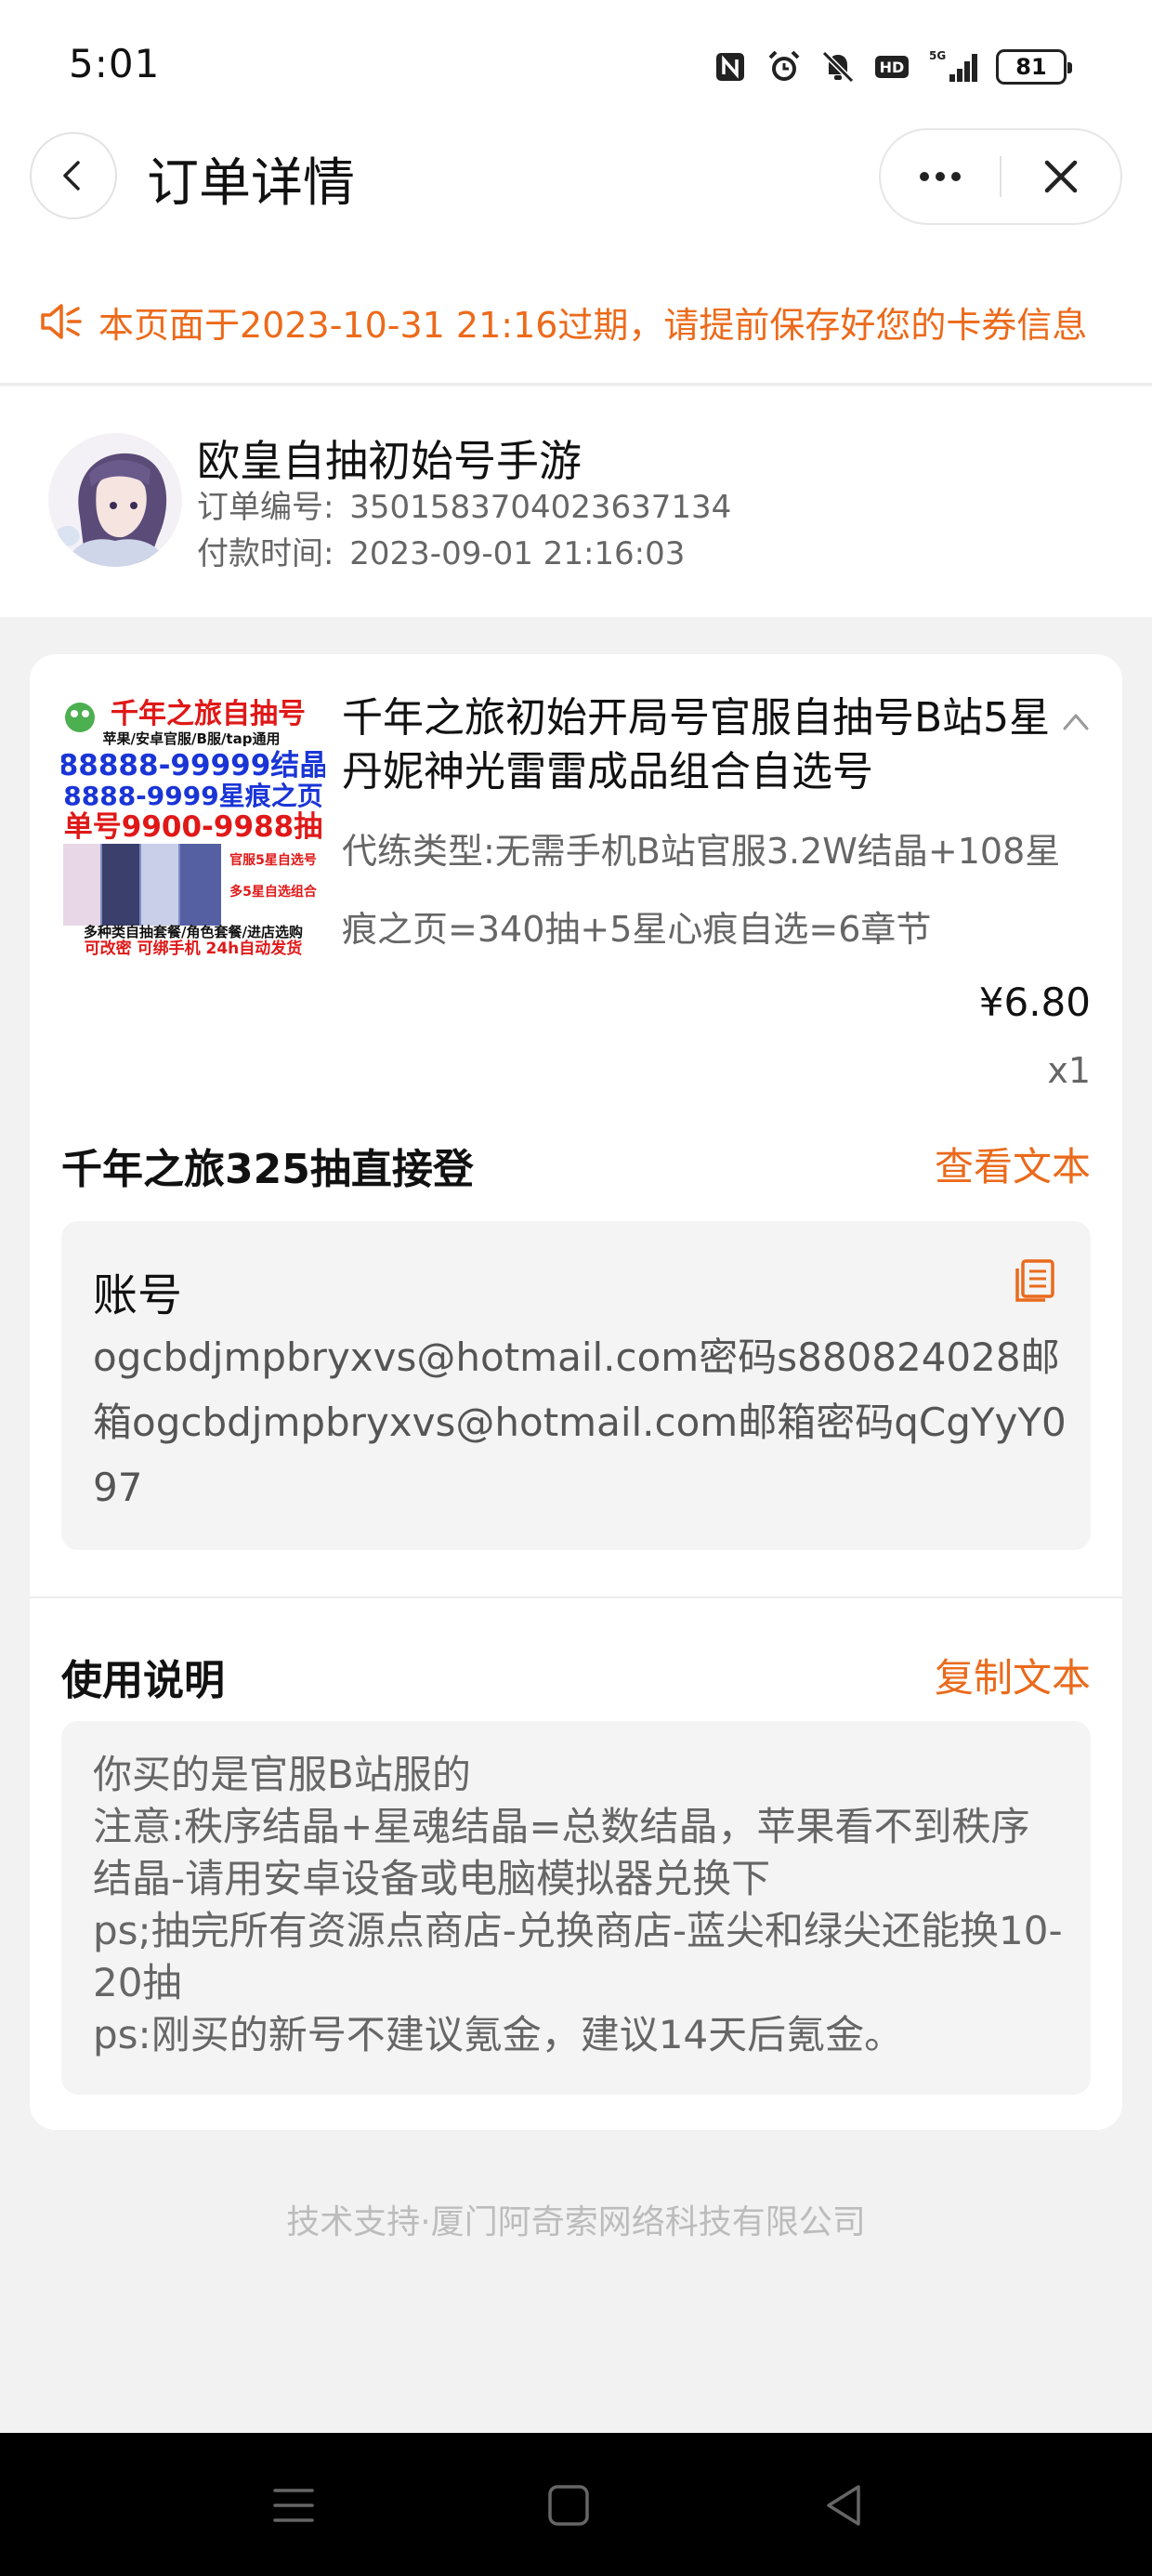  Describe the element at coordinates (143, 1680) in the screenshot. I see `instructions-title: 使用说明` at that location.